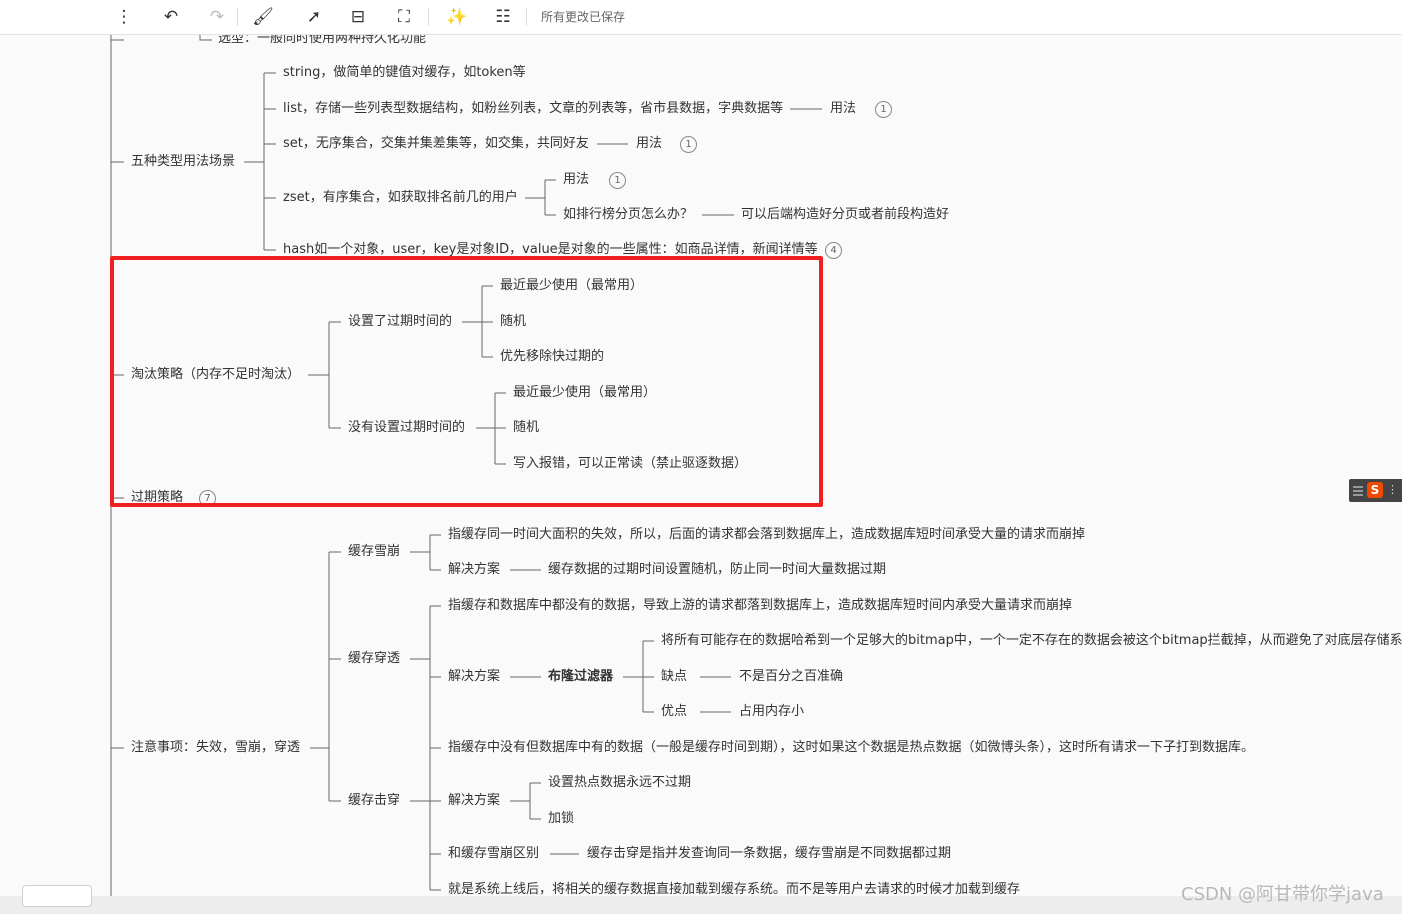  I want to click on frame-icon: ⛶, so click(404, 17).